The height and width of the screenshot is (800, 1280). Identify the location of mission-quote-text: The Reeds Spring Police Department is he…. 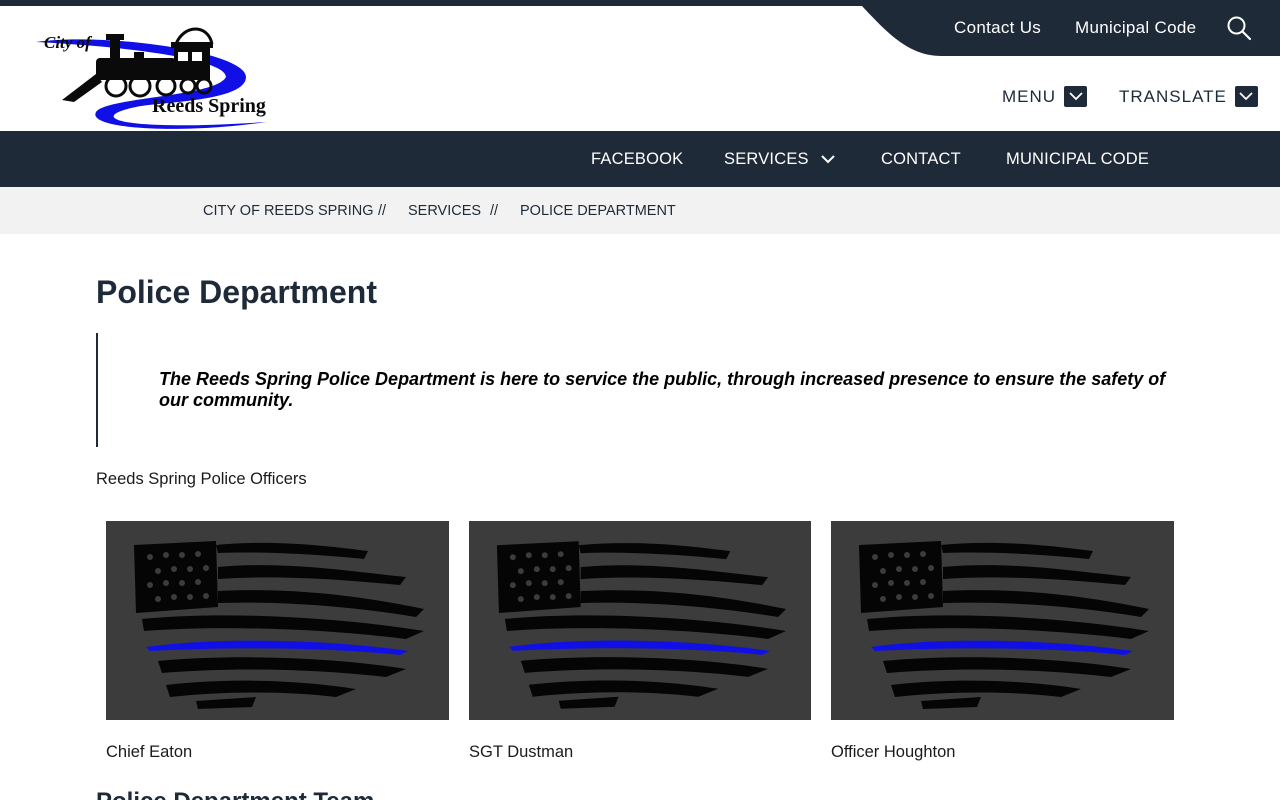
(662, 389).